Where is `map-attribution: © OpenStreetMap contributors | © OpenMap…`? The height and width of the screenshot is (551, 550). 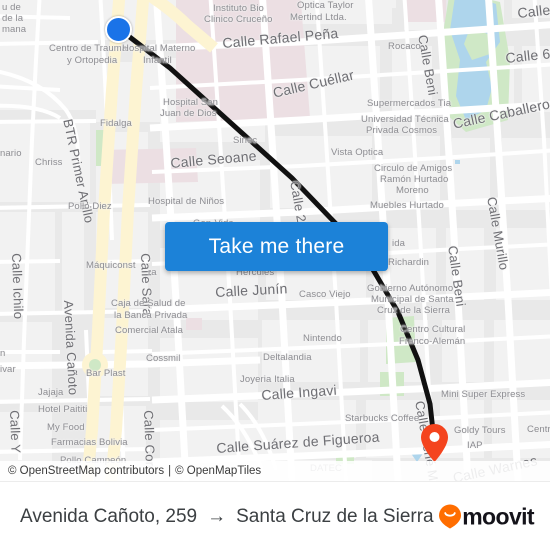
map-attribution: © OpenStreetMap contributors | © OpenMap… is located at coordinates (275, 471).